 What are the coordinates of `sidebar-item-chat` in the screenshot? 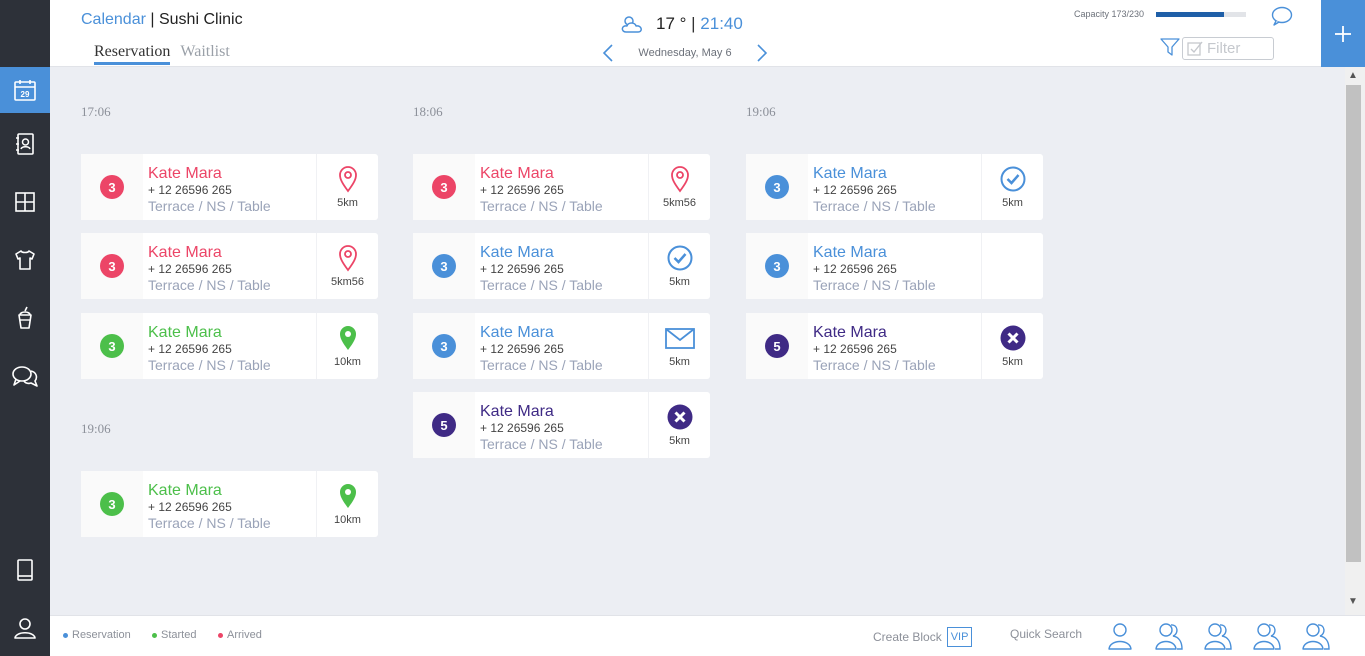 It's located at (25, 376).